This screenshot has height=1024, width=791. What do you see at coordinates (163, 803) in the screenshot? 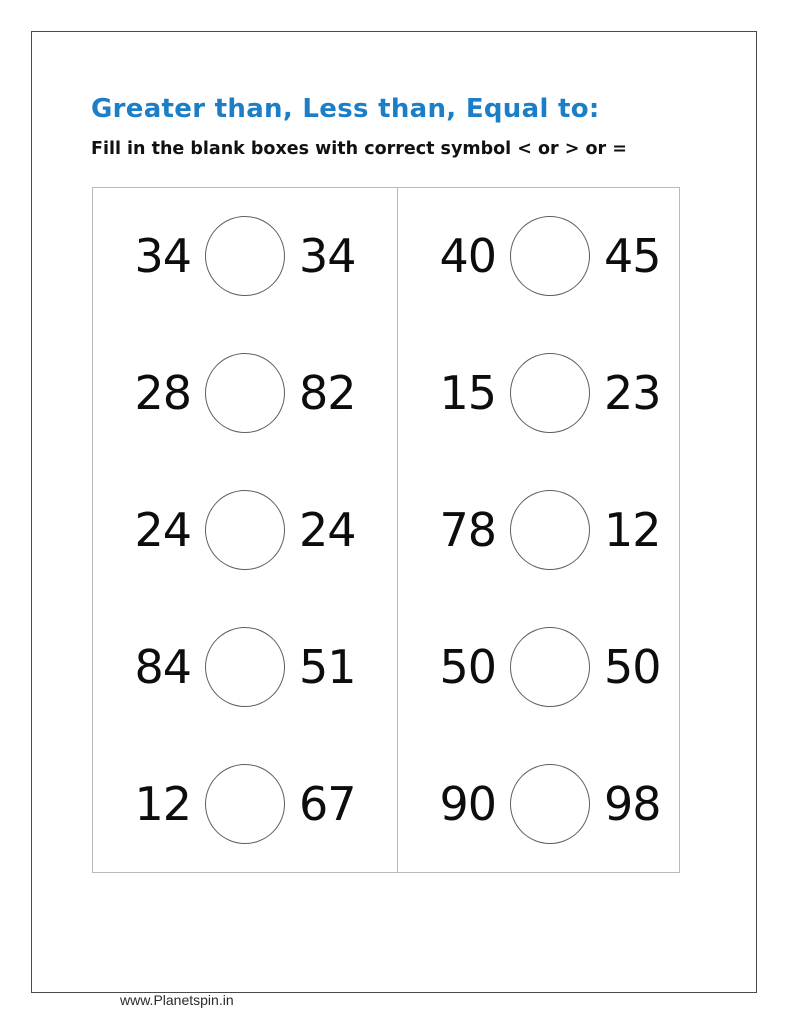
I see `operand-left: 12` at bounding box center [163, 803].